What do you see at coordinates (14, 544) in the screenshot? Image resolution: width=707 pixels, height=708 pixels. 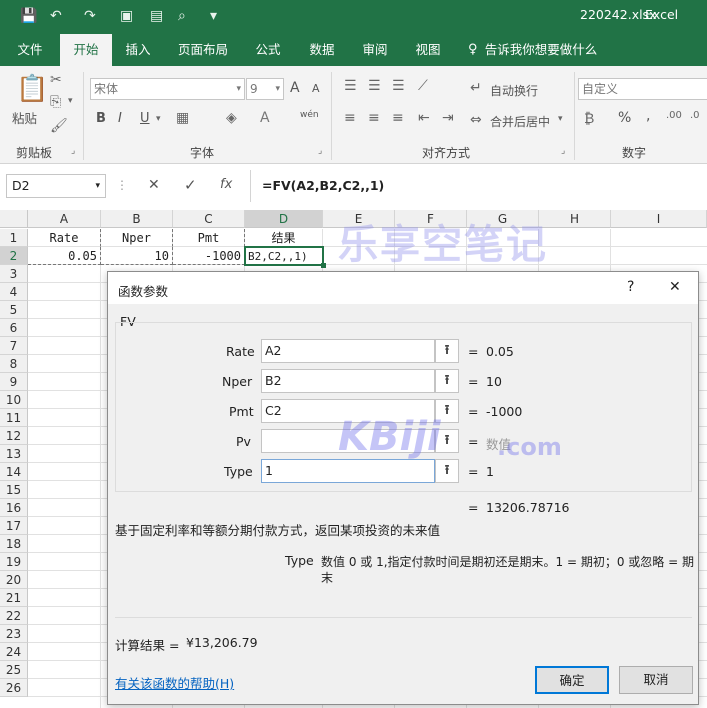 I see `row-header: 18` at bounding box center [14, 544].